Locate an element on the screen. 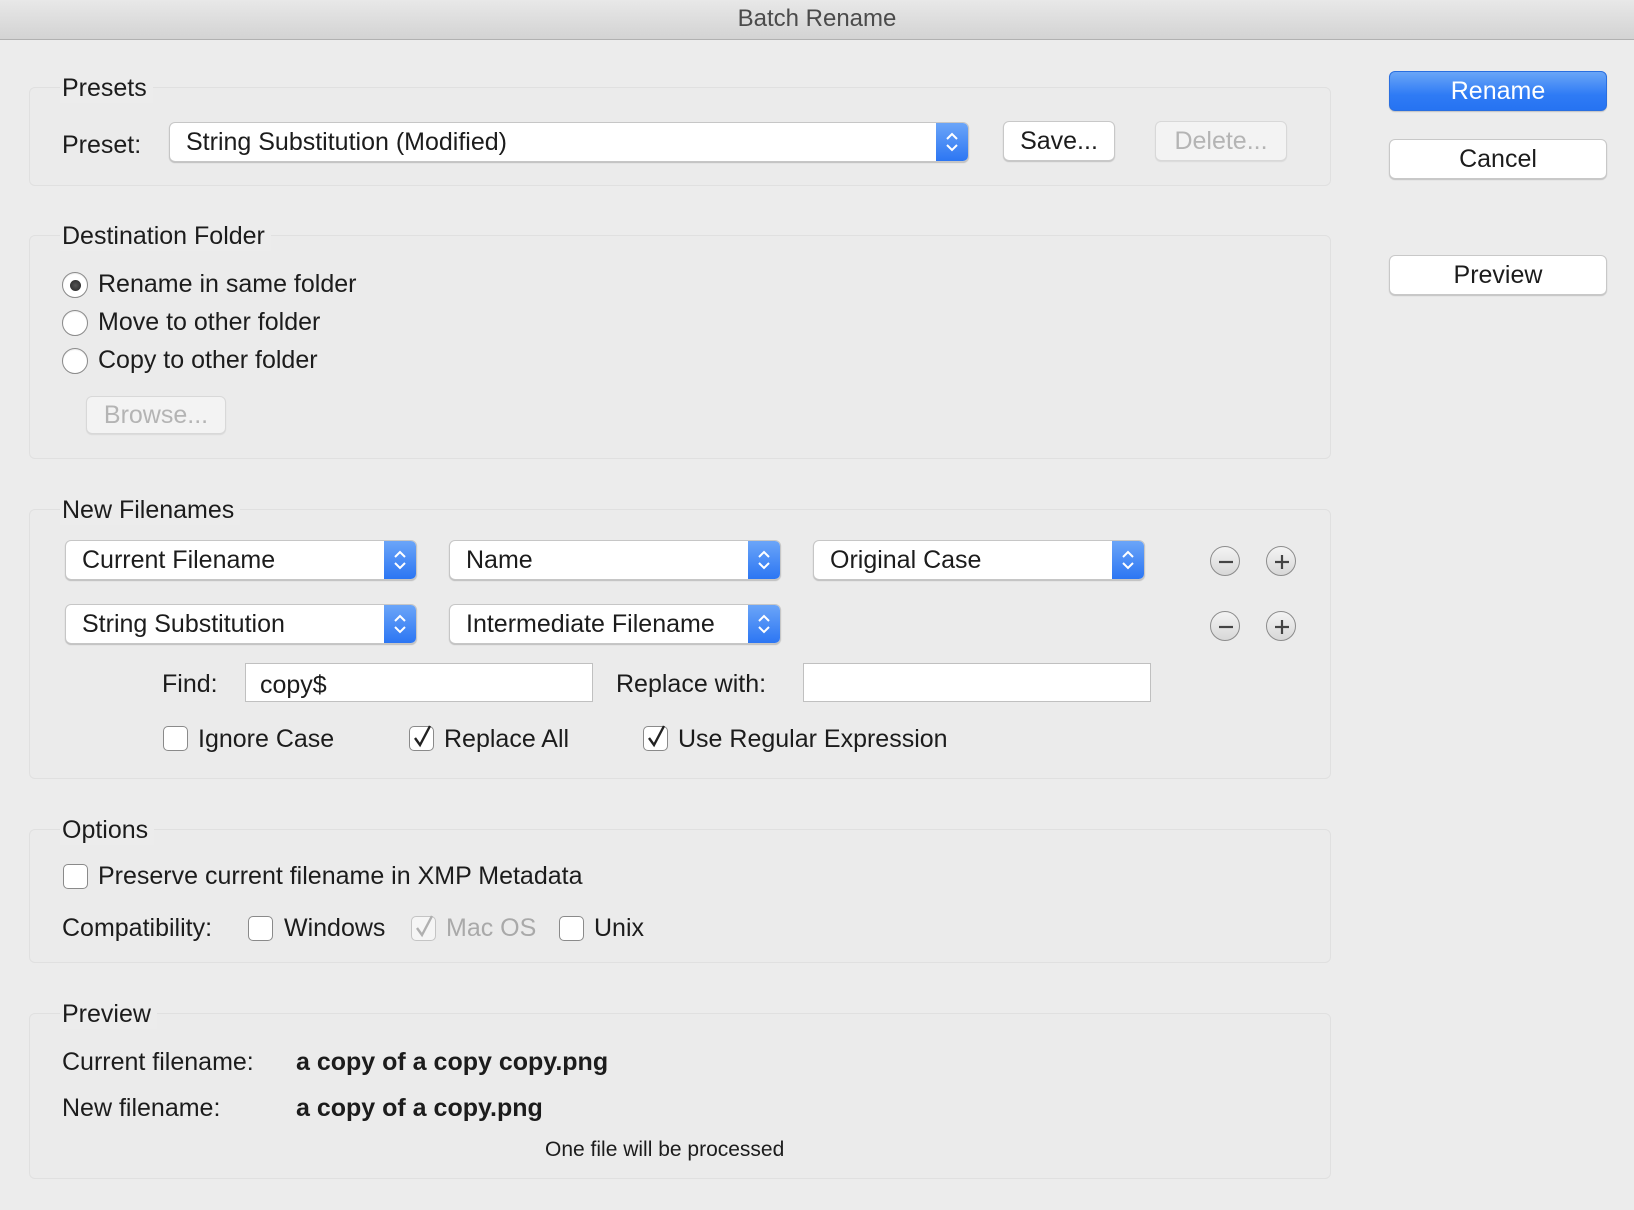  current-filename-value: a copy of a copy copy.png is located at coordinates (452, 1062).